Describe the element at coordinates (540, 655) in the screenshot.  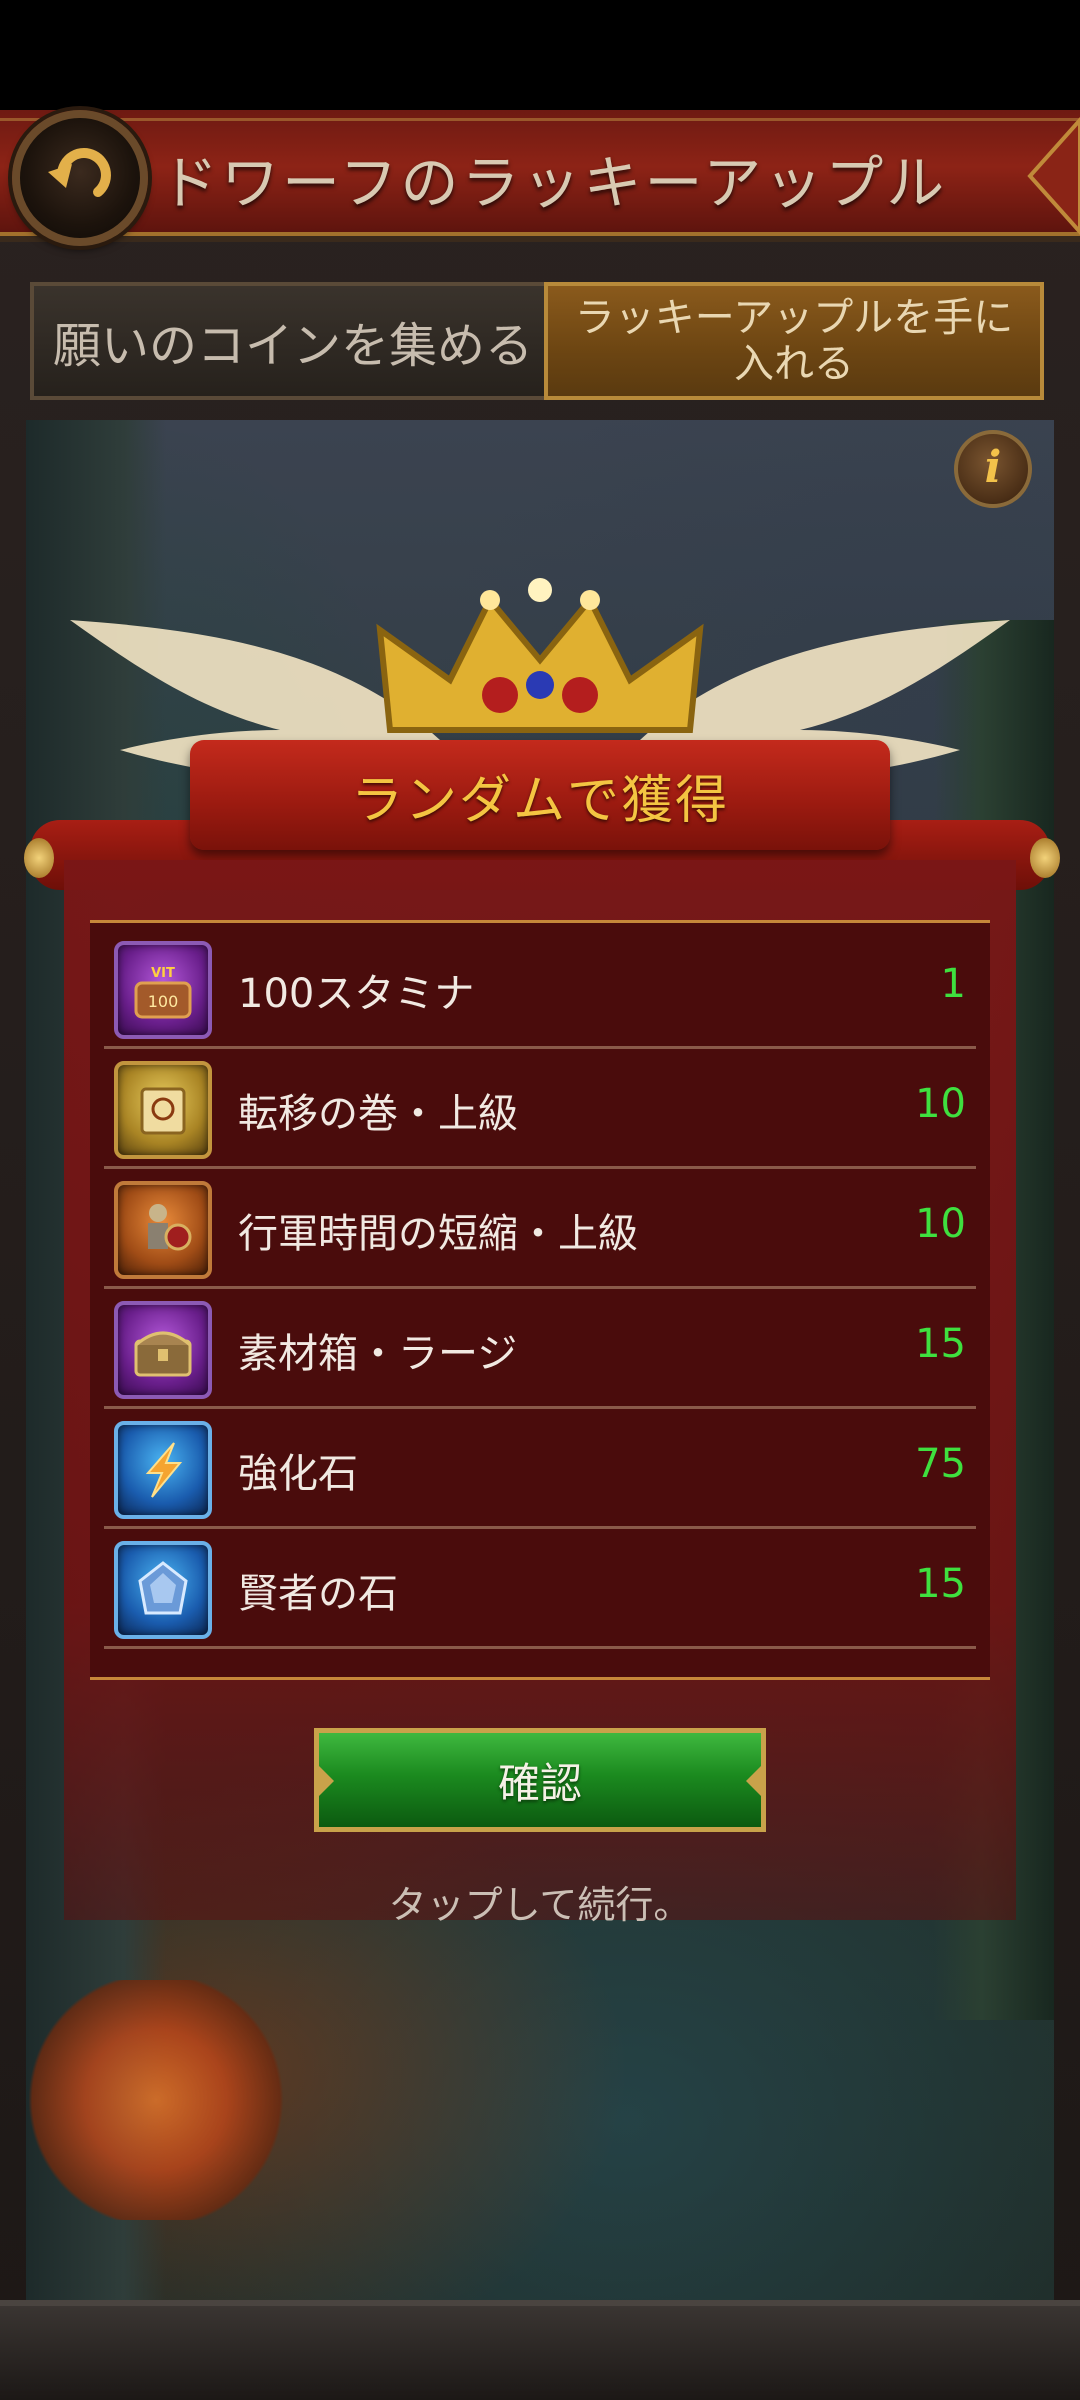
I see `crown-icon` at that location.